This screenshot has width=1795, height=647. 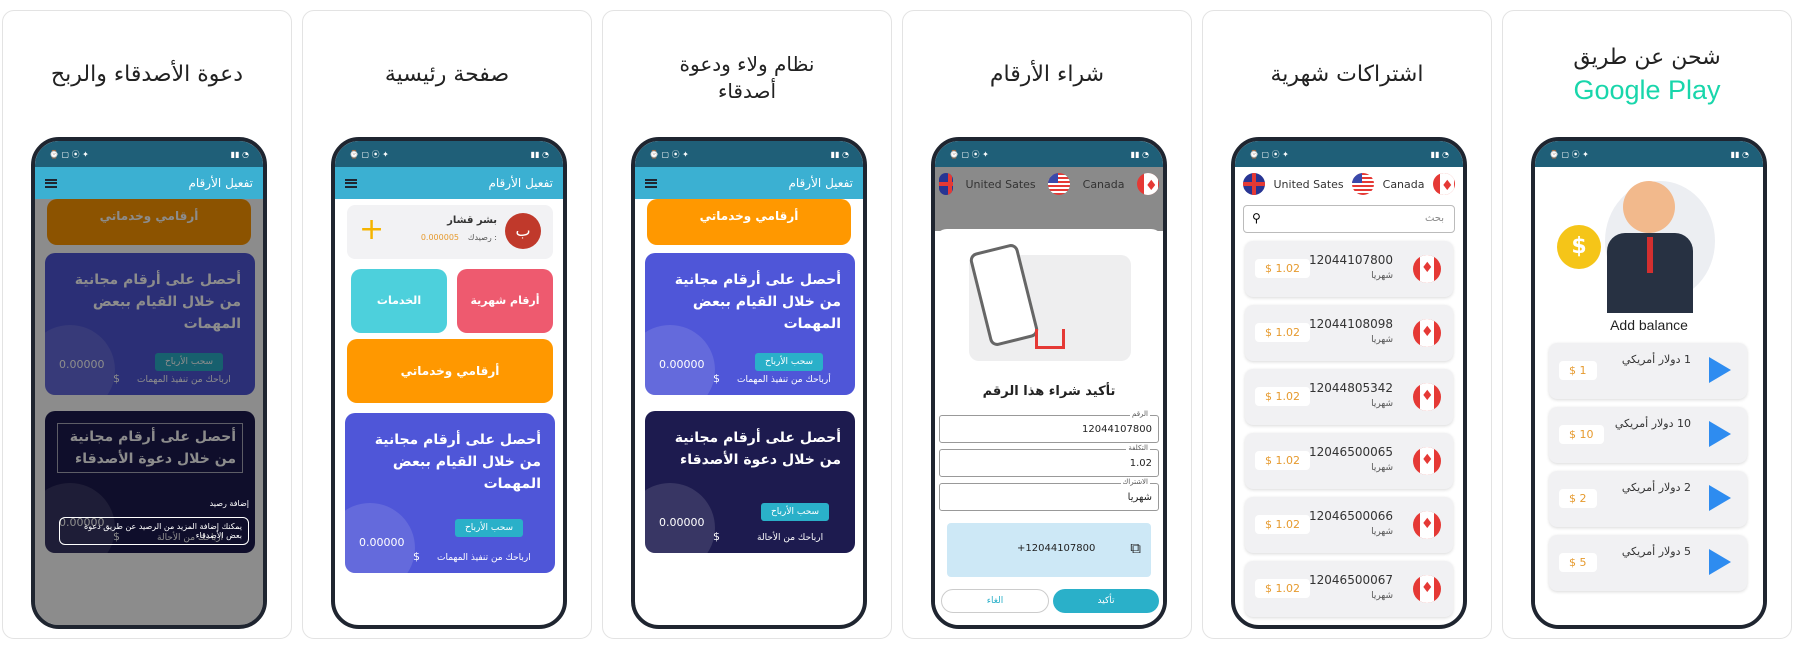 I want to click on avatar: ب, so click(x=523, y=231).